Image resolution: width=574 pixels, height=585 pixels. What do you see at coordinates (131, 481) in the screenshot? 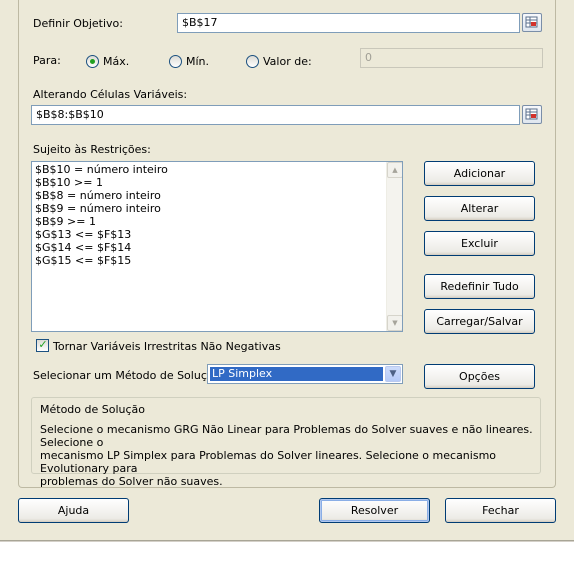
I see `method-info-line: problemas do Solver não suaves.` at bounding box center [131, 481].